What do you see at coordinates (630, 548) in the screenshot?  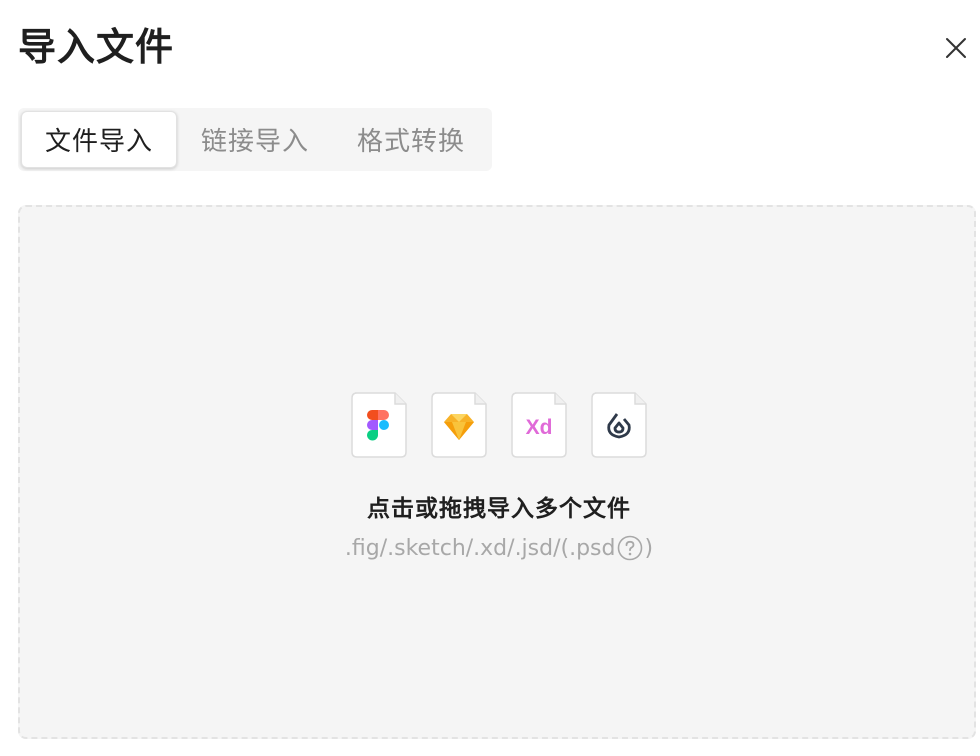 I see `question-circle-icon` at bounding box center [630, 548].